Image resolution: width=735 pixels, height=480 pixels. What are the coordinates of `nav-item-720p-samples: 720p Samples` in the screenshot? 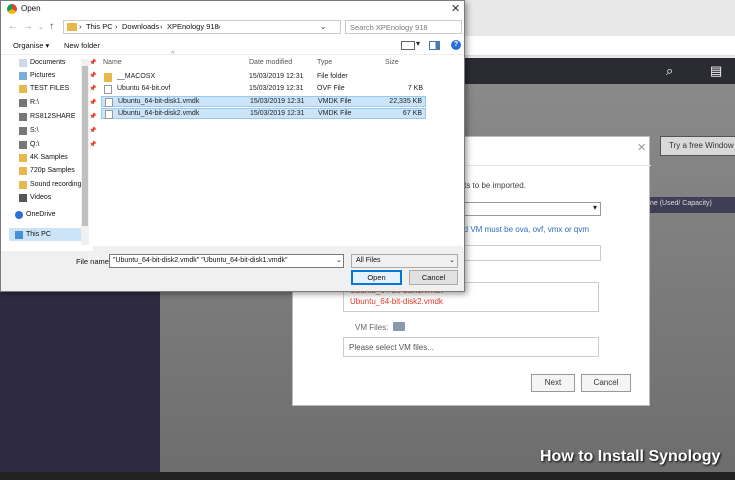 It's located at (47, 170).